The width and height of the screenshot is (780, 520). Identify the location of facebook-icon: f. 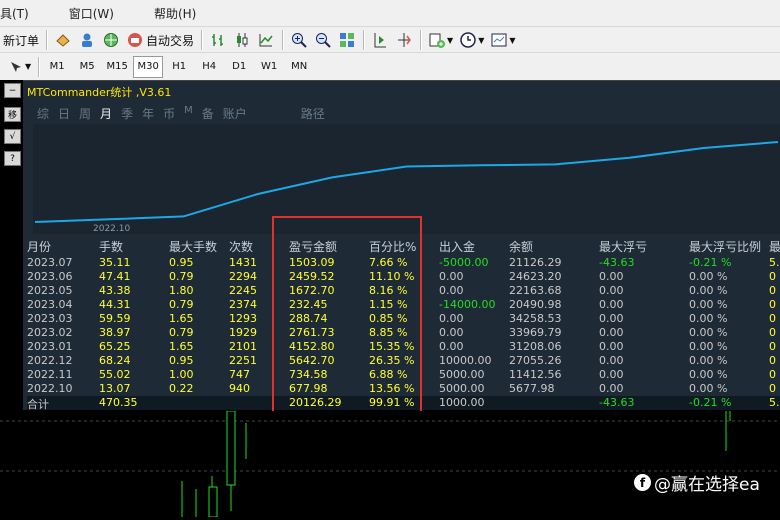
(642, 482).